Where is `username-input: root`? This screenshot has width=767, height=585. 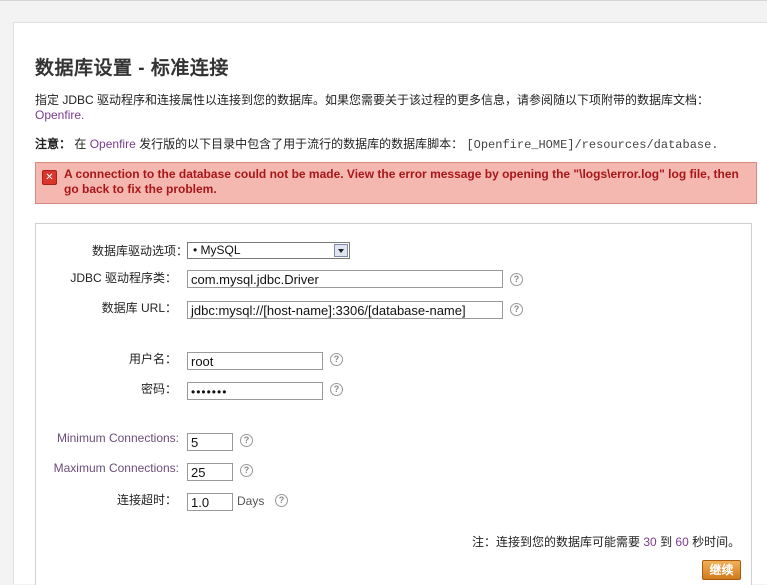
username-input: root is located at coordinates (255, 361).